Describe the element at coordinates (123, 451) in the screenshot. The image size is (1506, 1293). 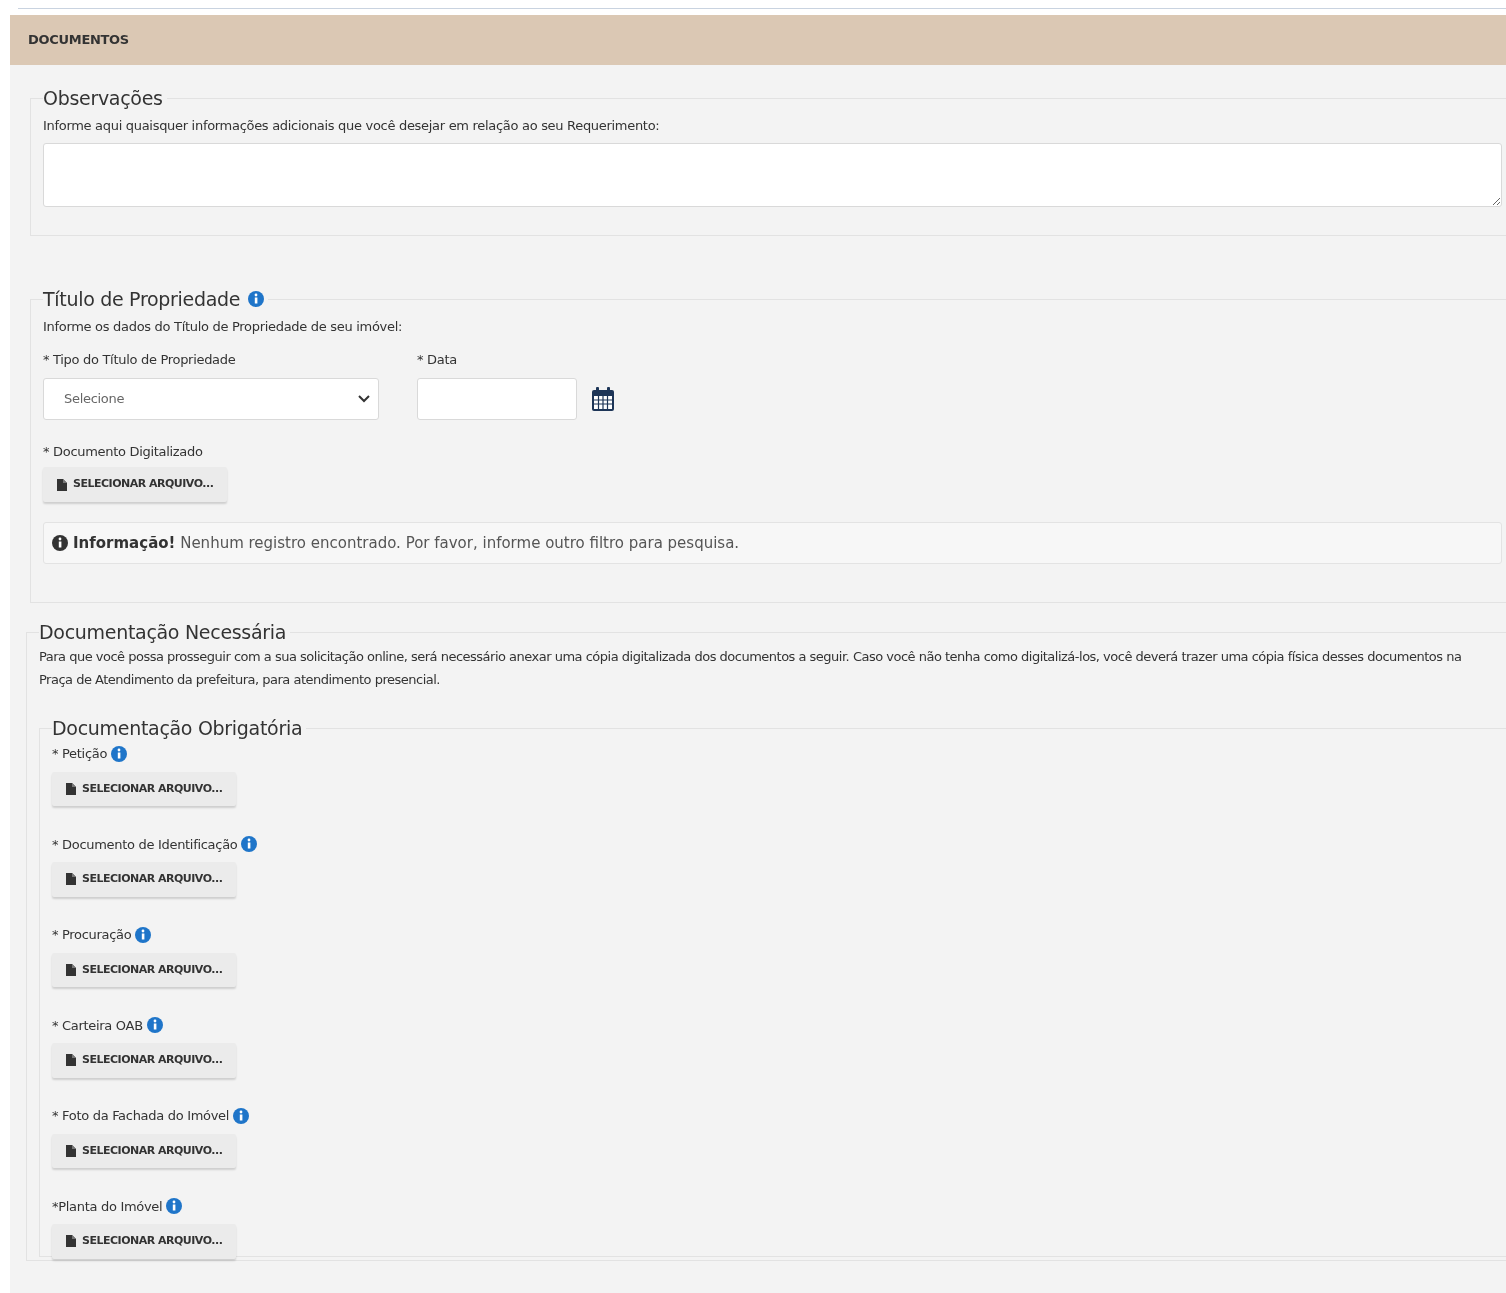
I see `field-label: * Documento Digitalizado` at that location.